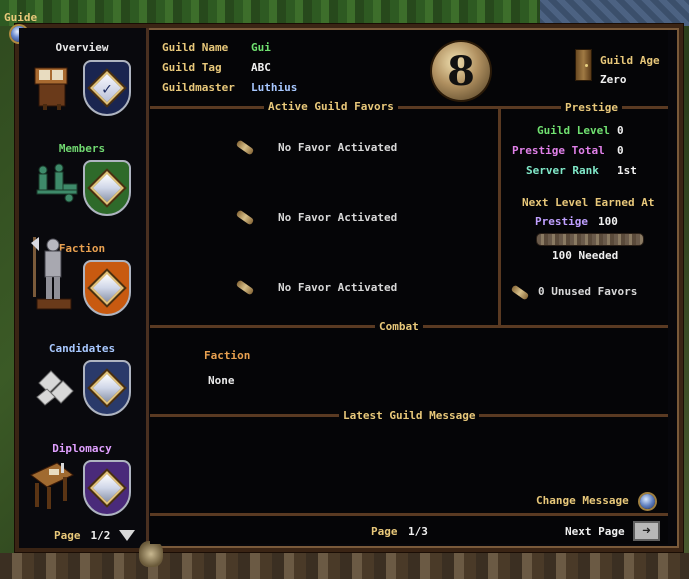 The height and width of the screenshot is (579, 689). I want to click on faction-label: Faction, so click(227, 355).